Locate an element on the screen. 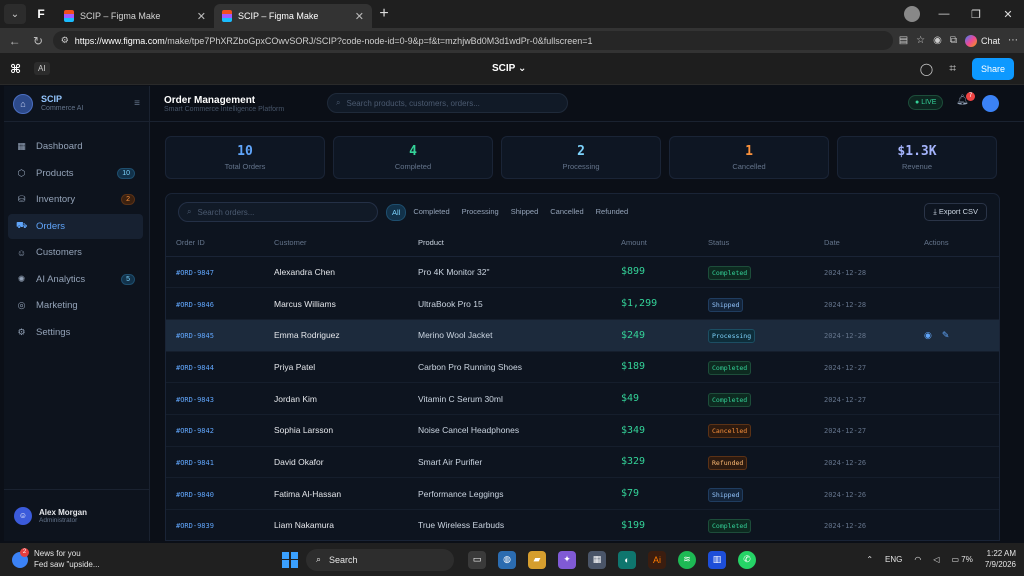 This screenshot has height=576, width=1024. project-title-dropdown: SCIP ⌄ is located at coordinates (509, 68).